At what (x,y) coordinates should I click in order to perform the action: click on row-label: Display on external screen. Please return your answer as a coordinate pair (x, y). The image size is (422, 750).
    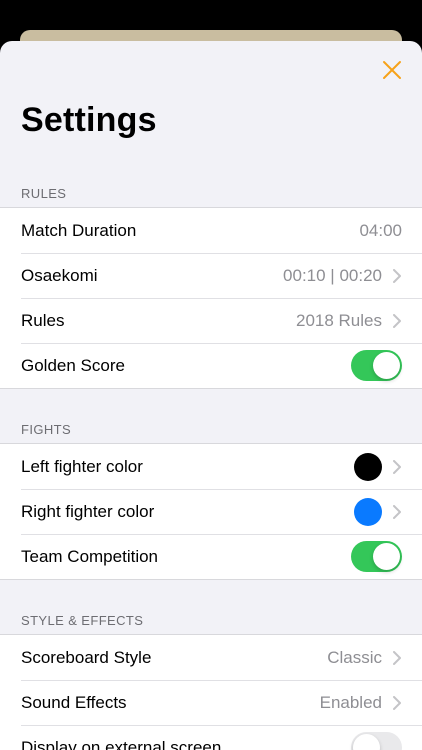
    Looking at the image, I should click on (121, 743).